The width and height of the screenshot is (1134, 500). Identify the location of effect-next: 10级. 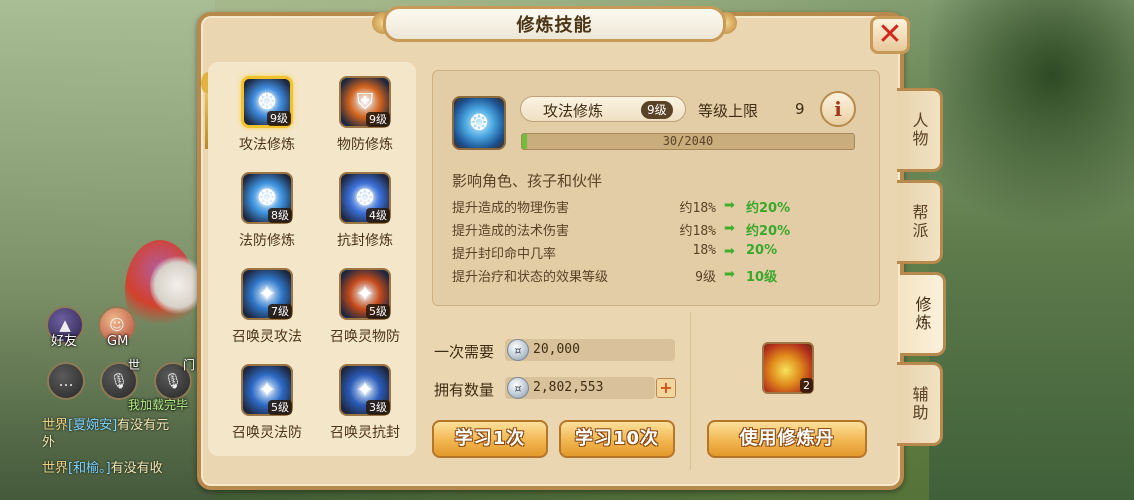
(762, 277).